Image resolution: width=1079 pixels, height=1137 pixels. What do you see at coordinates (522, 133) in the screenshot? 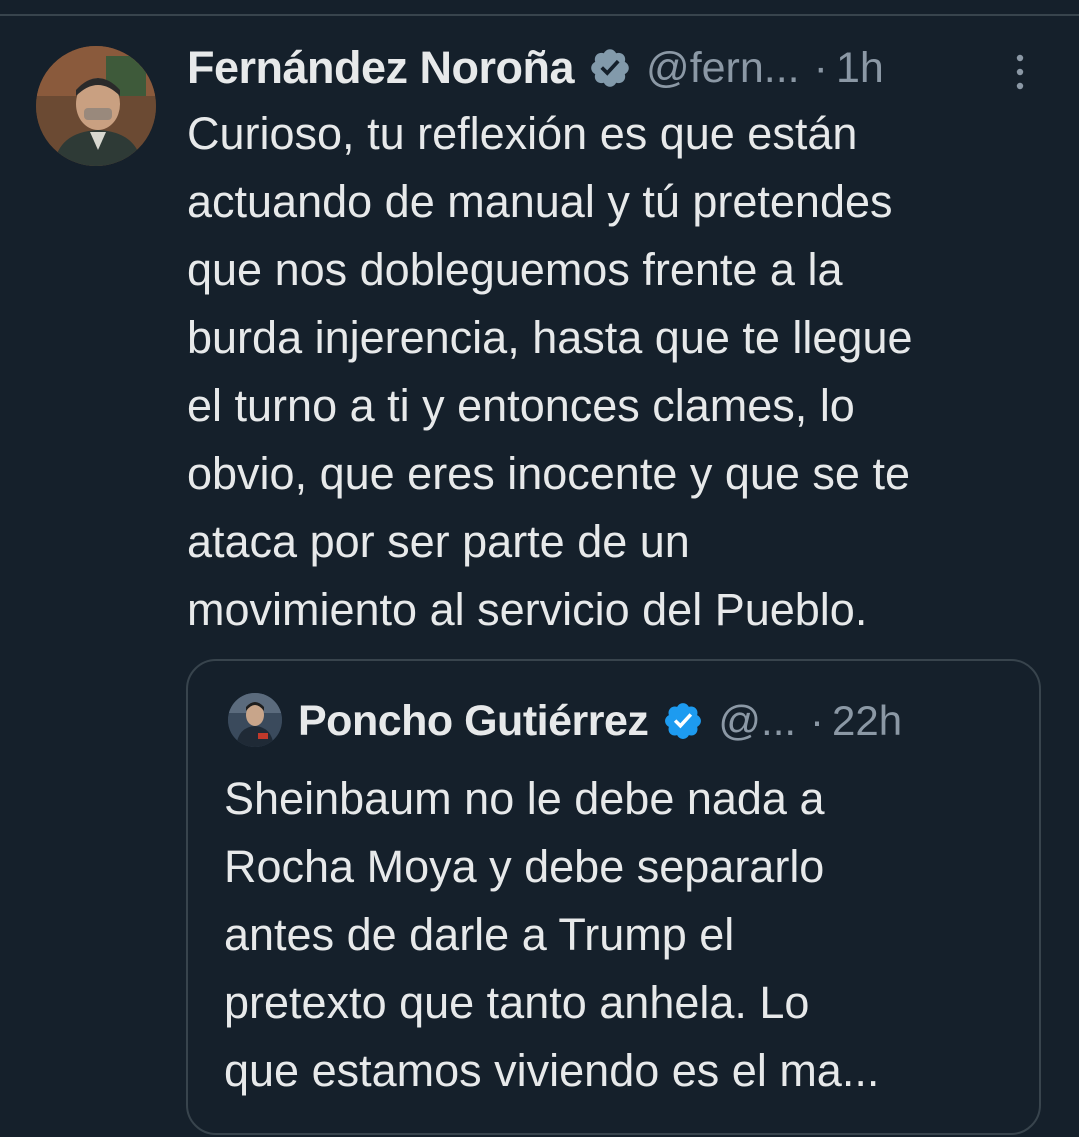
I see `tweet-text-line: Curioso, tu reflexión es que están` at bounding box center [522, 133].